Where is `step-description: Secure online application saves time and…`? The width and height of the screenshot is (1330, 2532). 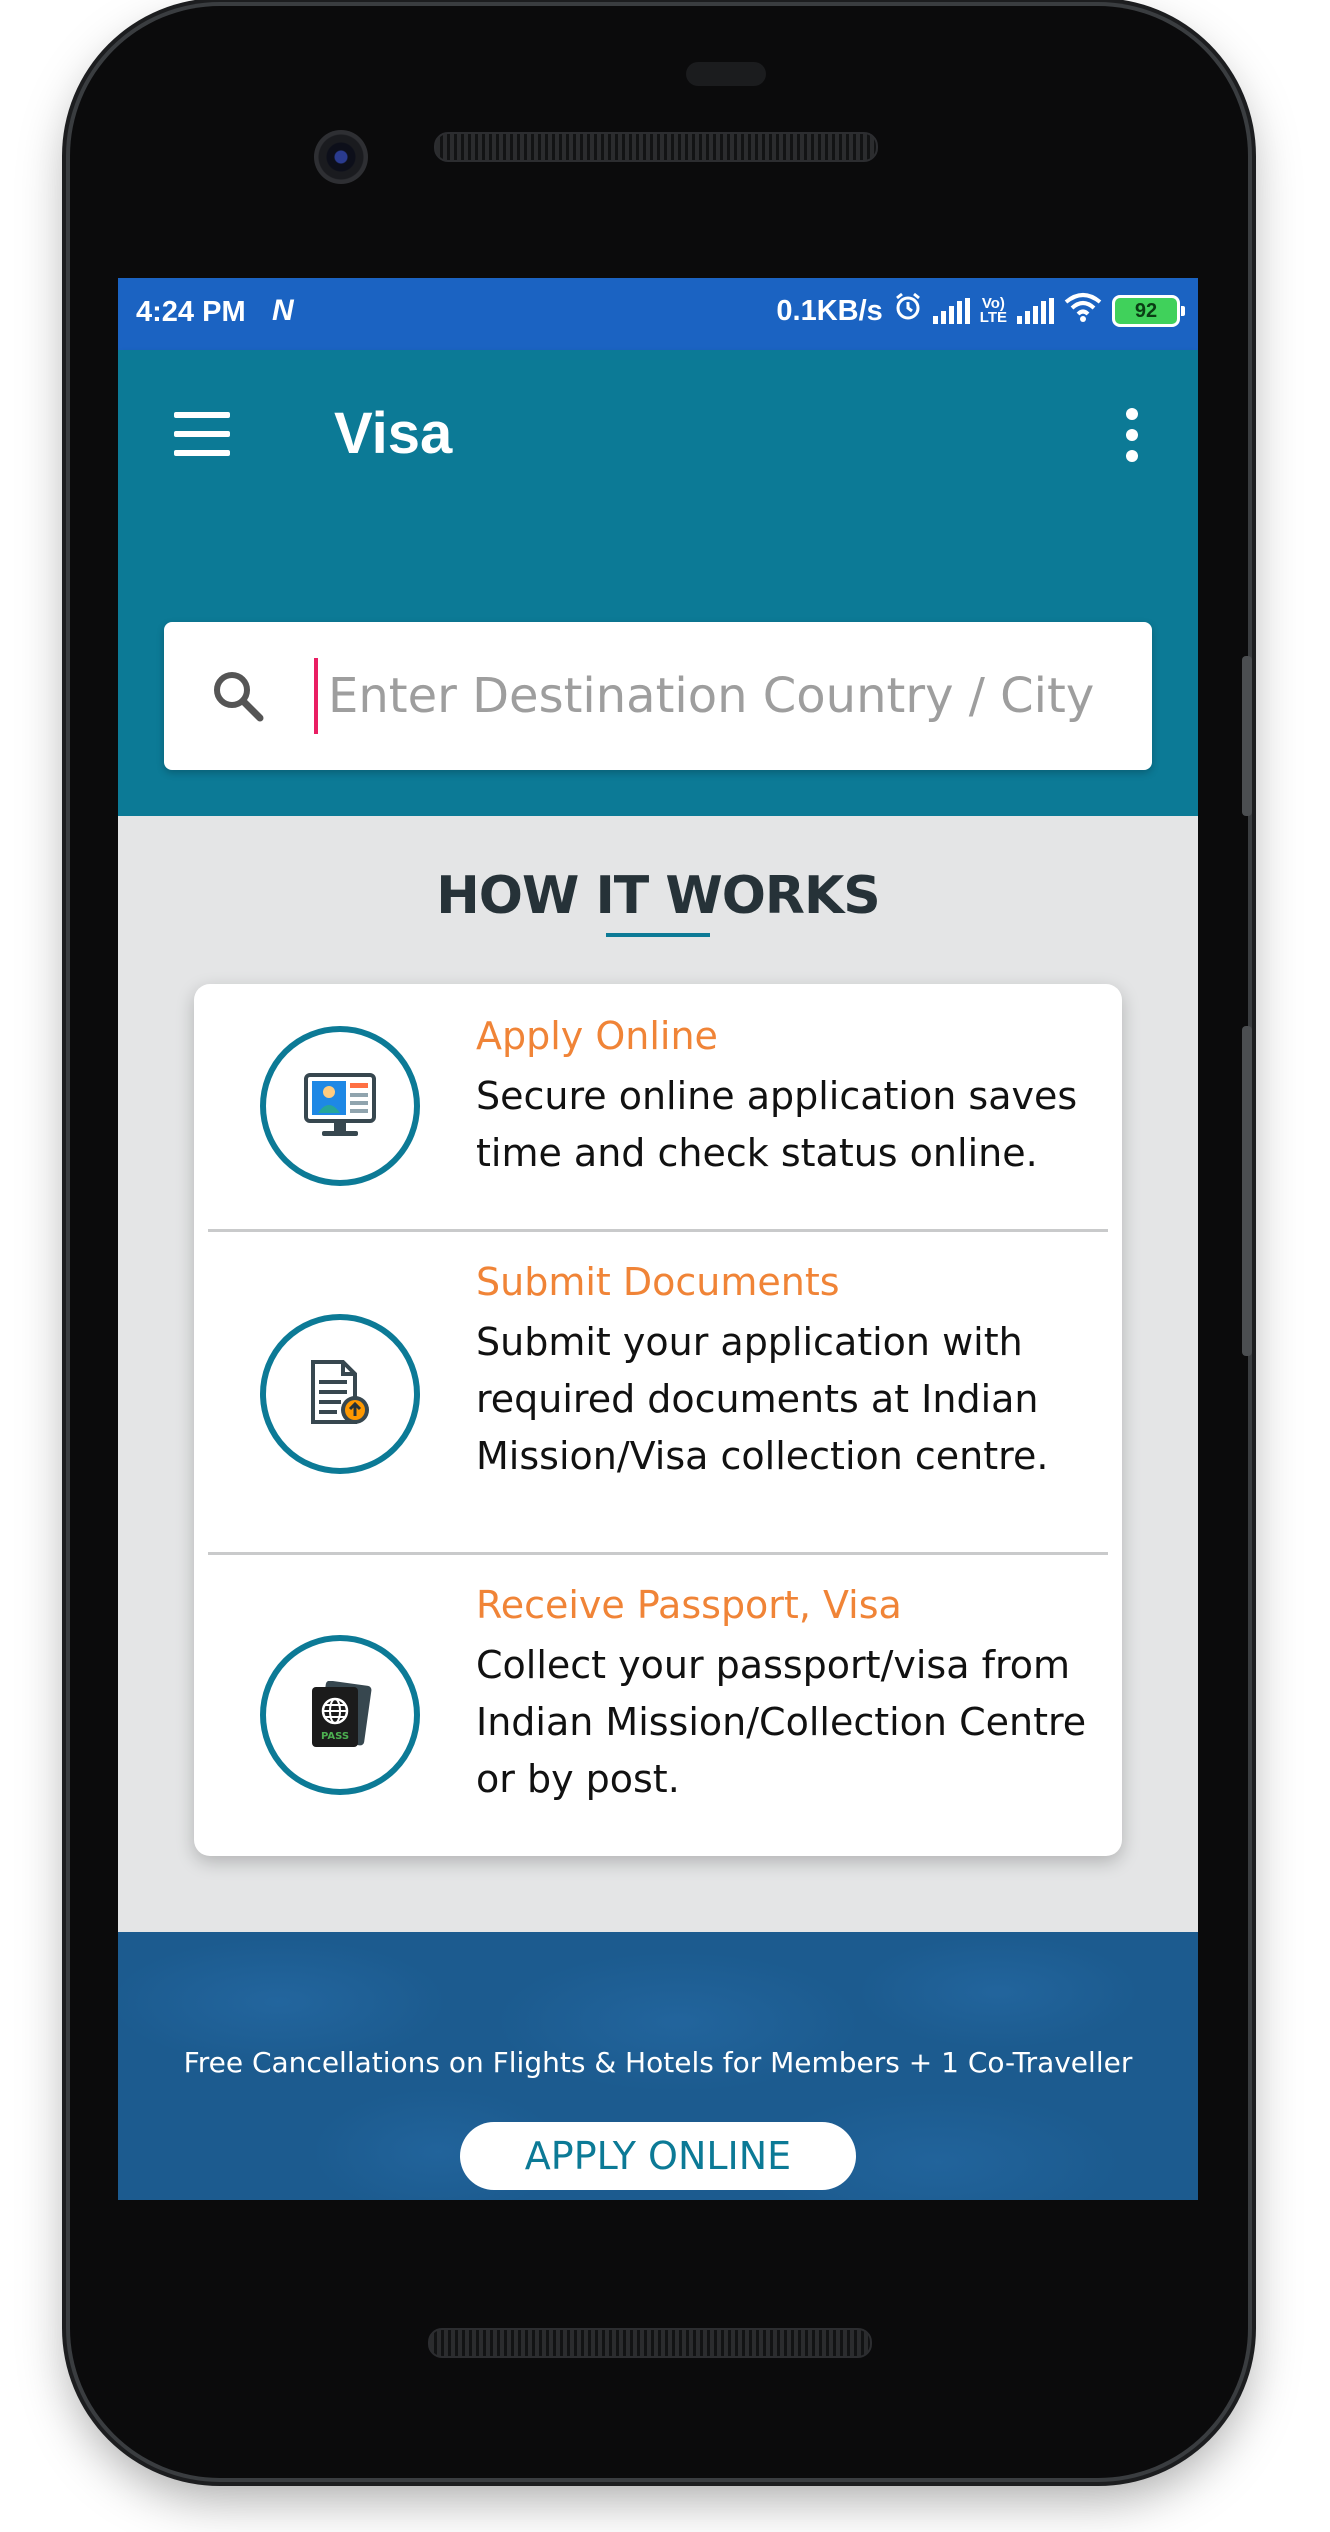 step-description: Secure online application saves time and… is located at coordinates (777, 1124).